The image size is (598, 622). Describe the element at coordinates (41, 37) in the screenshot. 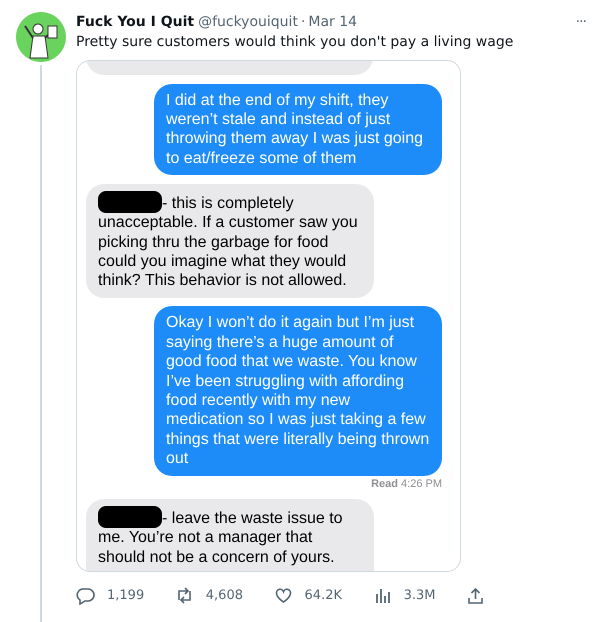

I see `avatar` at that location.